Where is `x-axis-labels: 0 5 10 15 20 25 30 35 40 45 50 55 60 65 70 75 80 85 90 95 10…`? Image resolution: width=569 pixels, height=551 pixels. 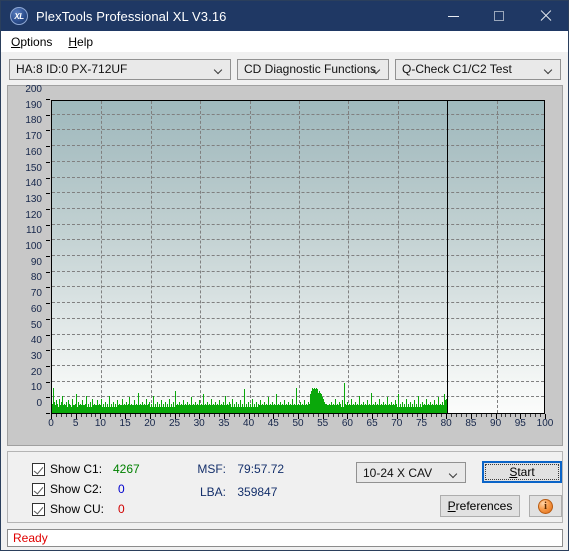
x-axis-labels: 0 5 10 15 20 25 30 35 40 45 50 55 60 65 70 75 80 85 90 95 10… is located at coordinates (300, 426).